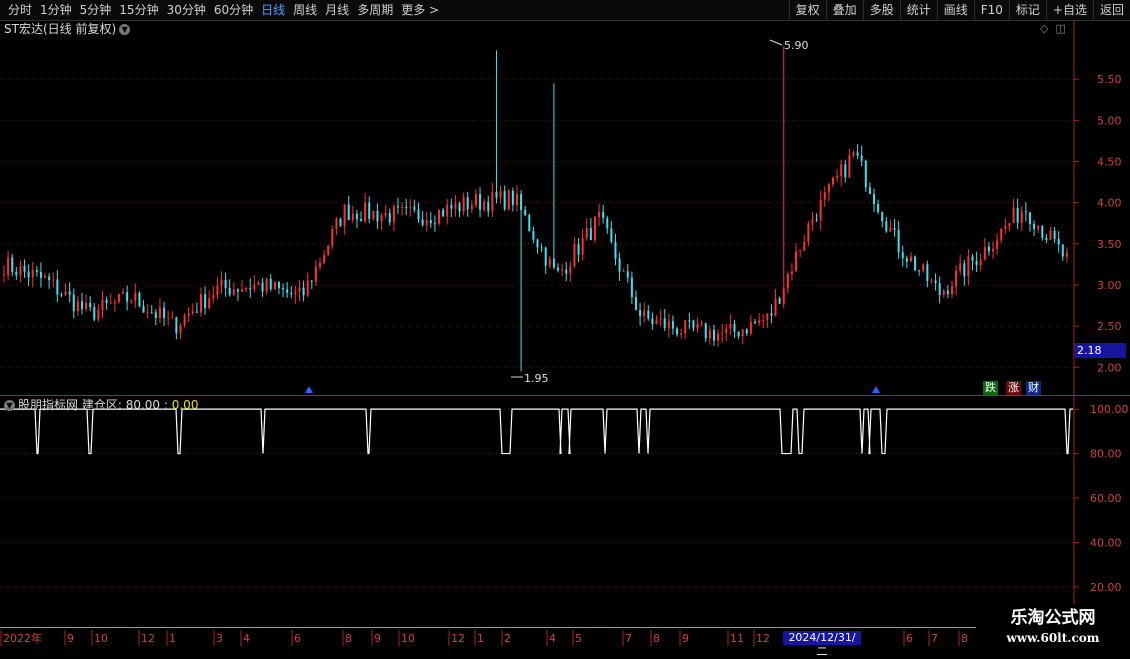 This screenshot has width=1130, height=659. I want to click on tag-fall: 跌, so click(990, 388).